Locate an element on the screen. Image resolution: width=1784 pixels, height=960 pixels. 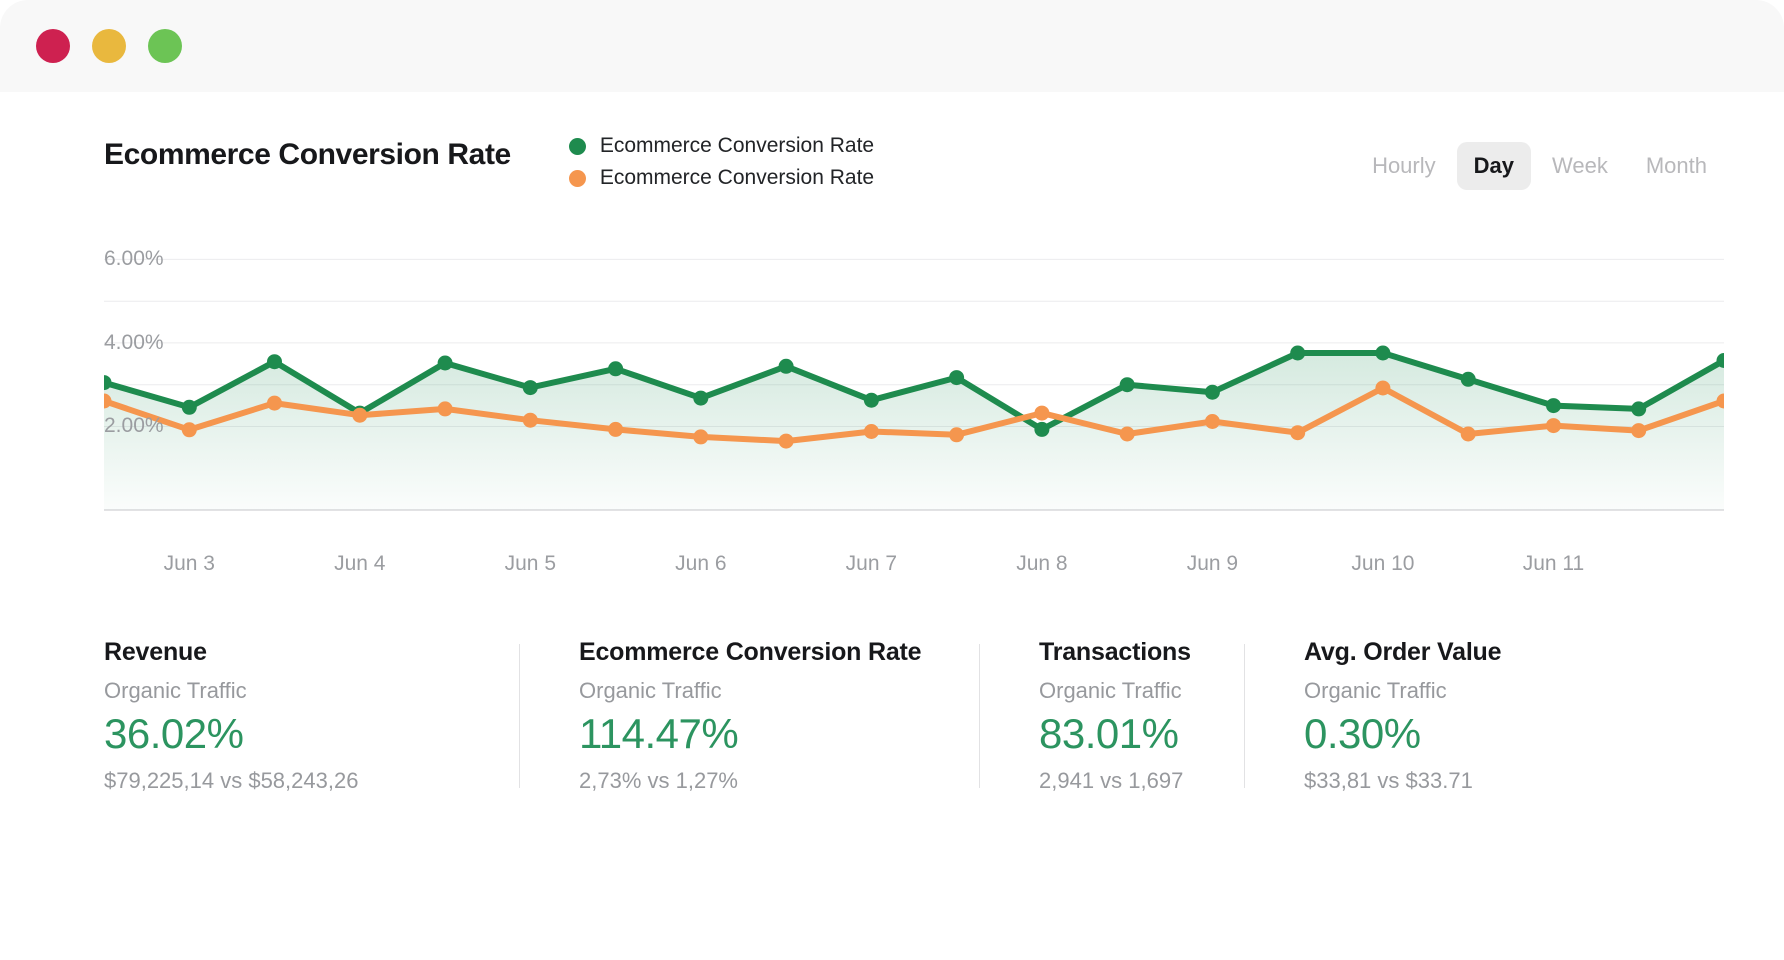
x-axis-tick: Jun 10 is located at coordinates (1383, 563).